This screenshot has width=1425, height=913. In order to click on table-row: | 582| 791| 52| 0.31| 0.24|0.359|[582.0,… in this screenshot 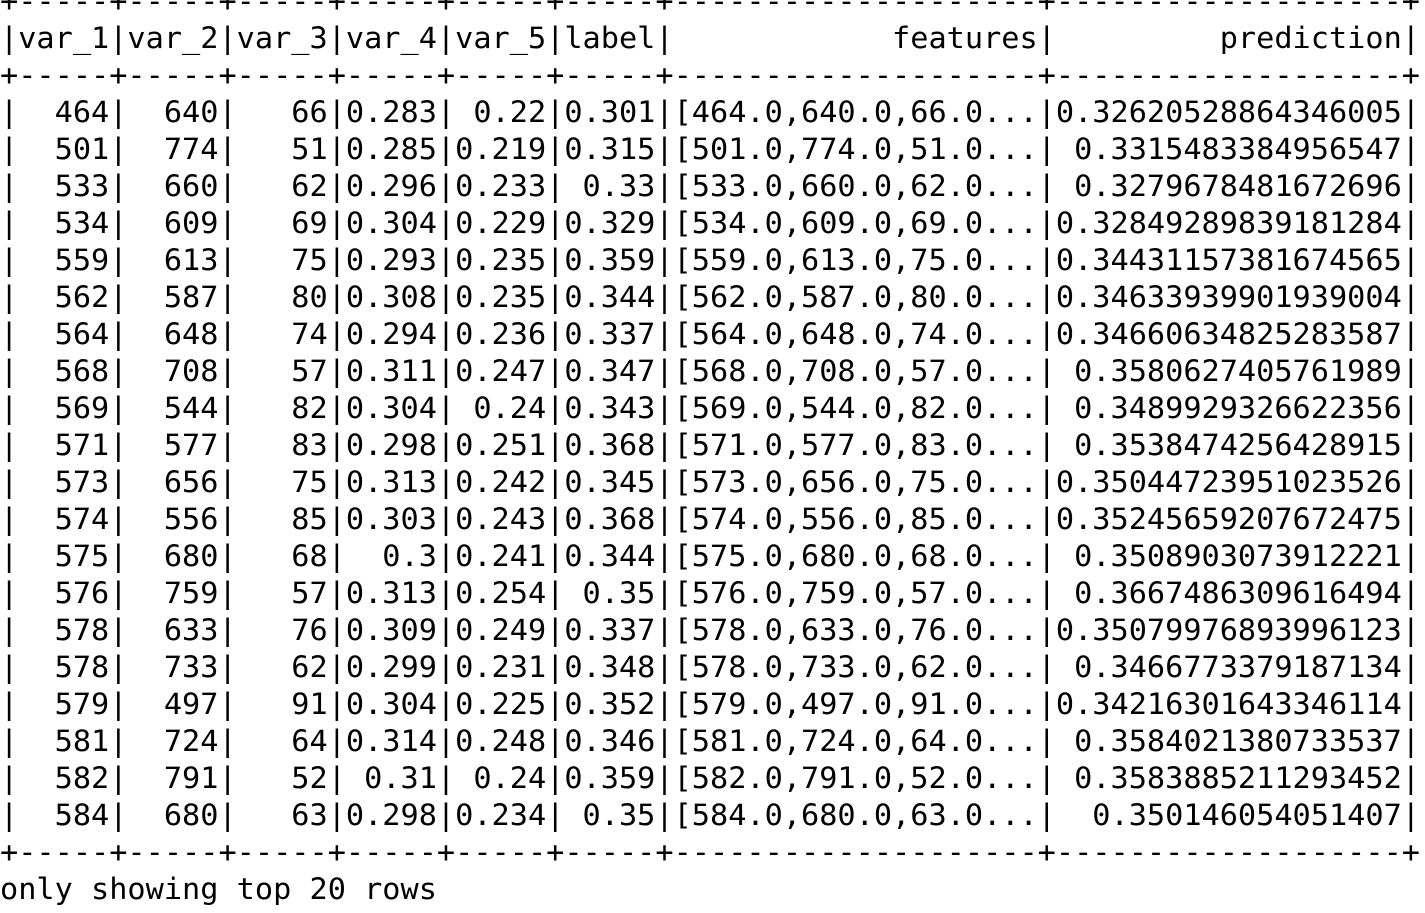, I will do `click(710, 778)`.